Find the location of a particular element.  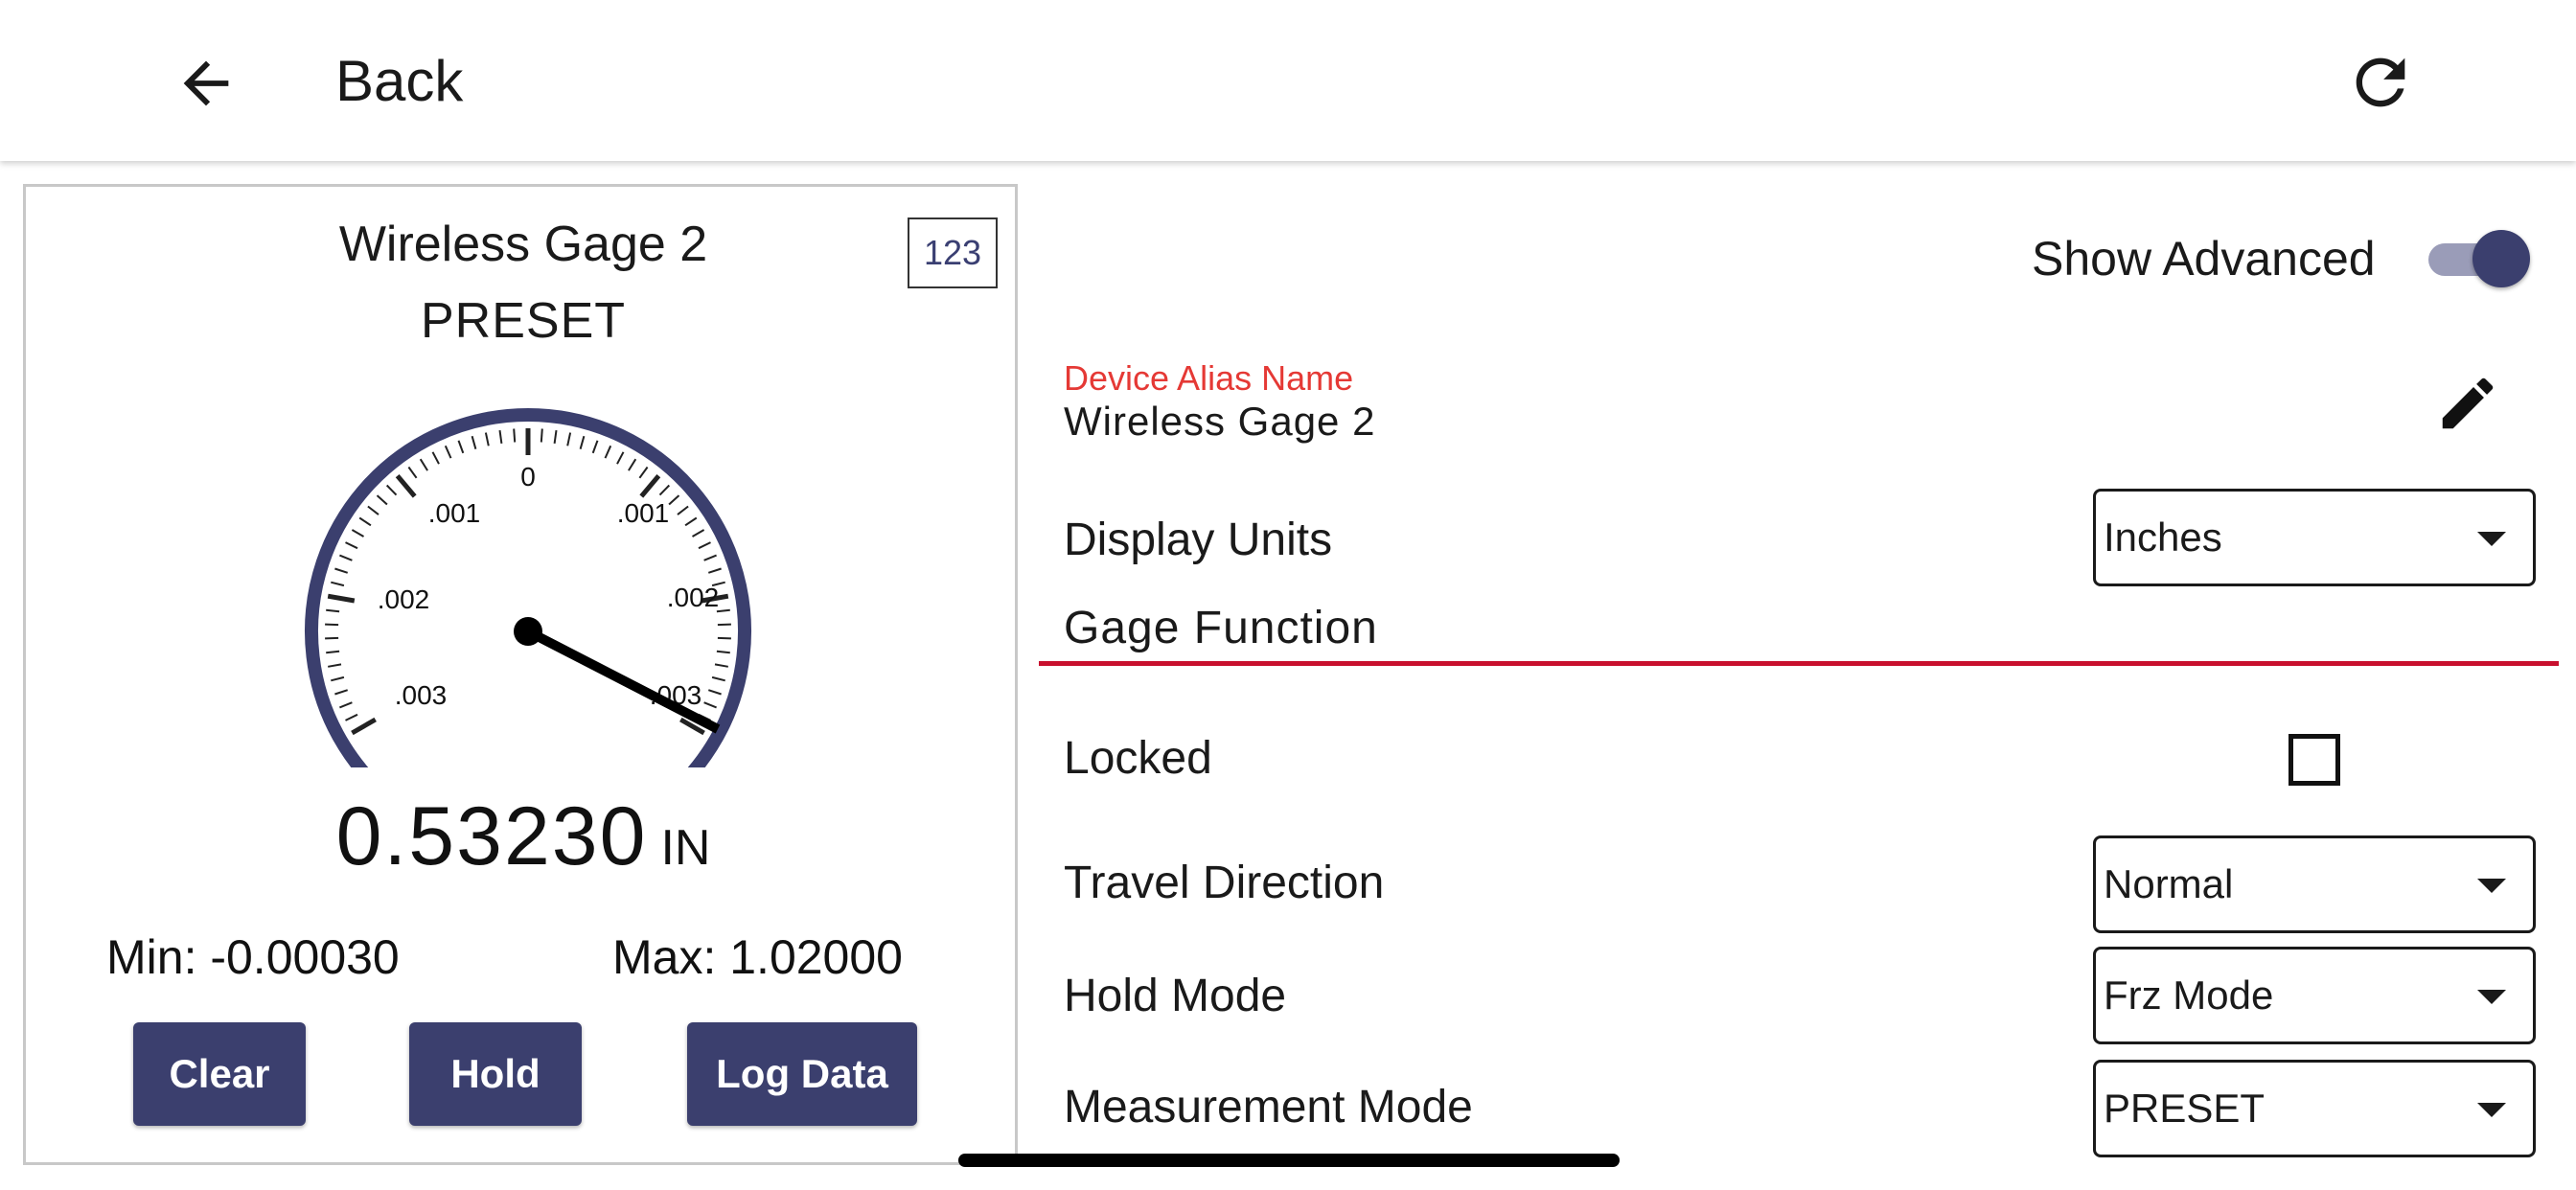

display-units-label: Display Units is located at coordinates (1198, 540).